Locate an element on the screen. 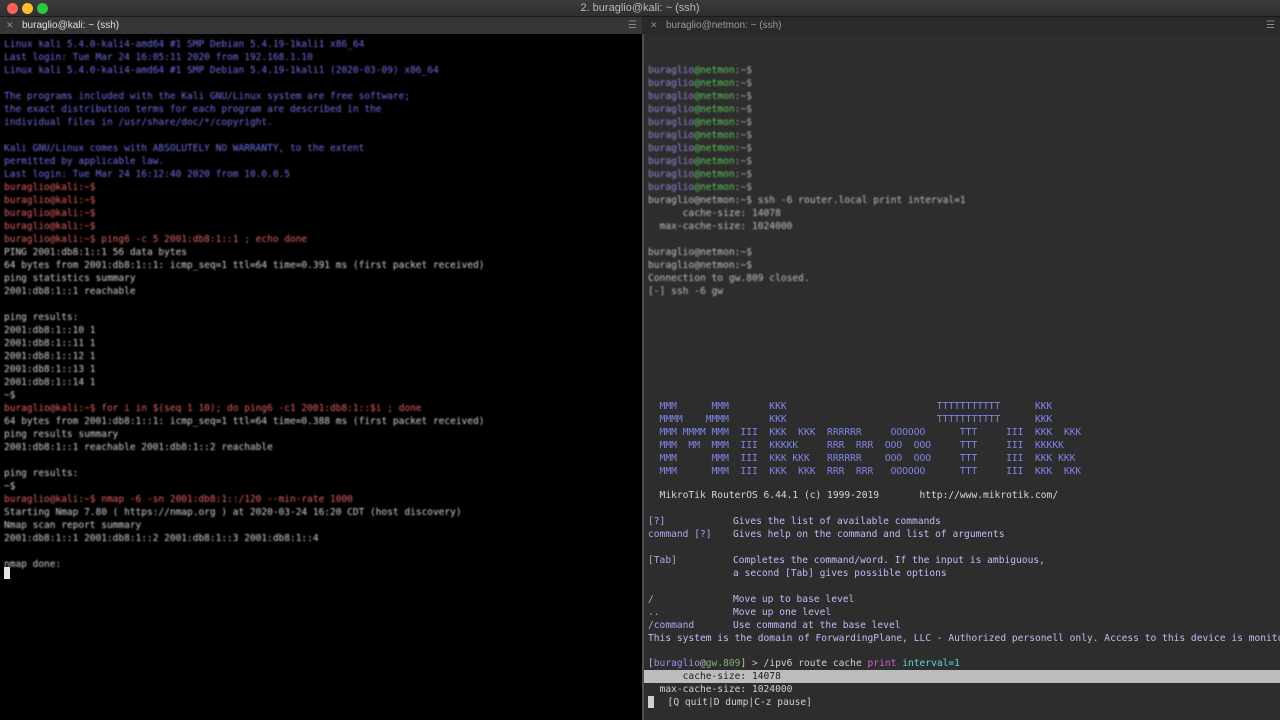 This screenshot has height=720, width=1280. terminal-cursor is located at coordinates (651, 702).